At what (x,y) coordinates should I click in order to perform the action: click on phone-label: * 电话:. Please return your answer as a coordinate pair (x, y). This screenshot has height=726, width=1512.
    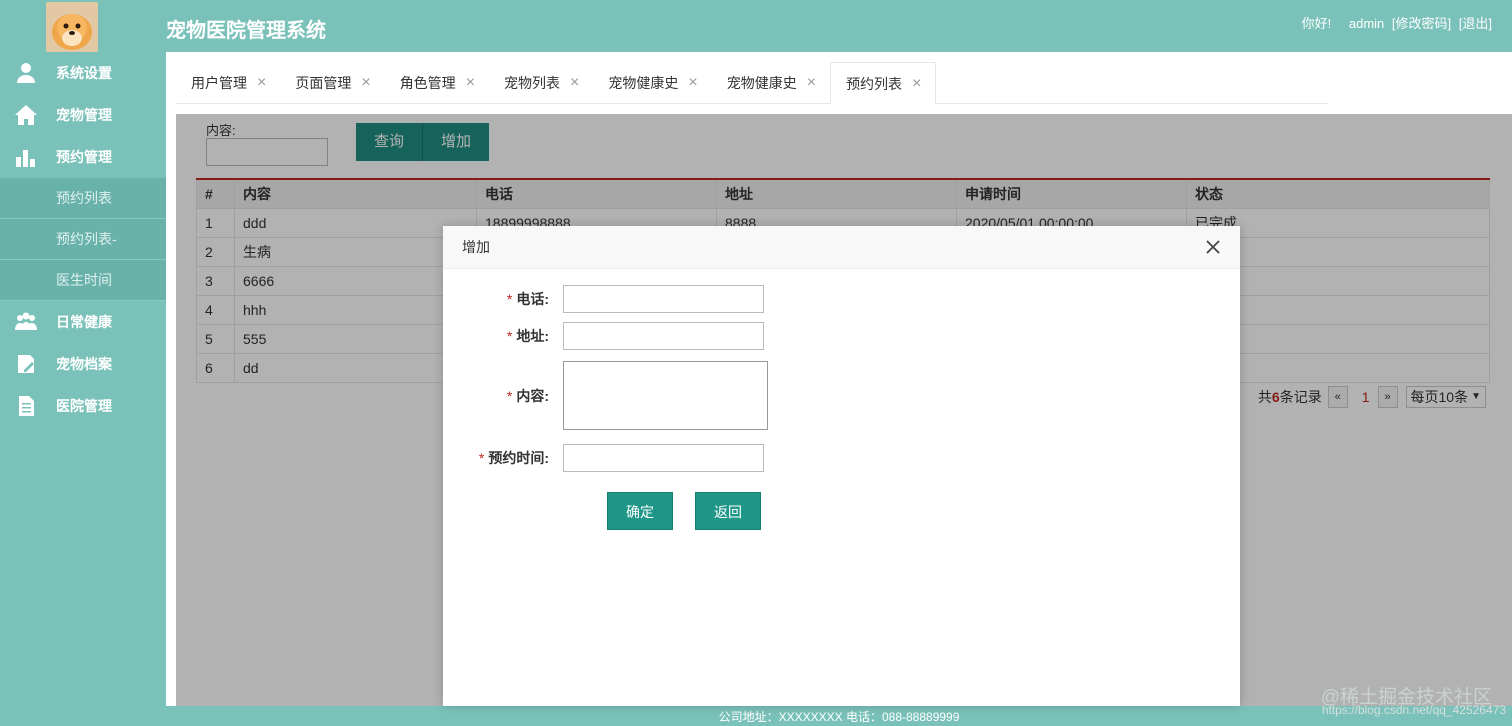
    Looking at the image, I should click on (527, 299).